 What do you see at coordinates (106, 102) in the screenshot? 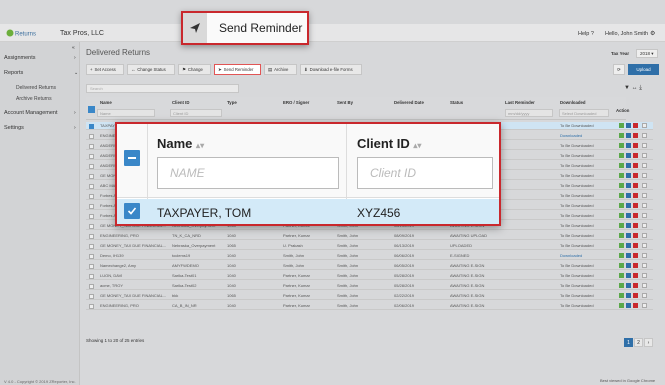
I see `th-col-0: Name` at bounding box center [106, 102].